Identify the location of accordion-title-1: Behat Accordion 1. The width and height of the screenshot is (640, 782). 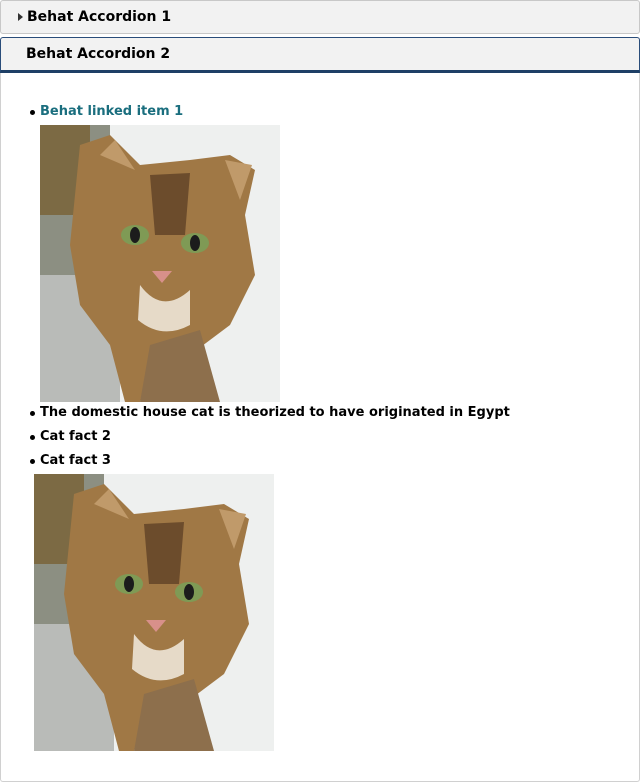
(99, 17).